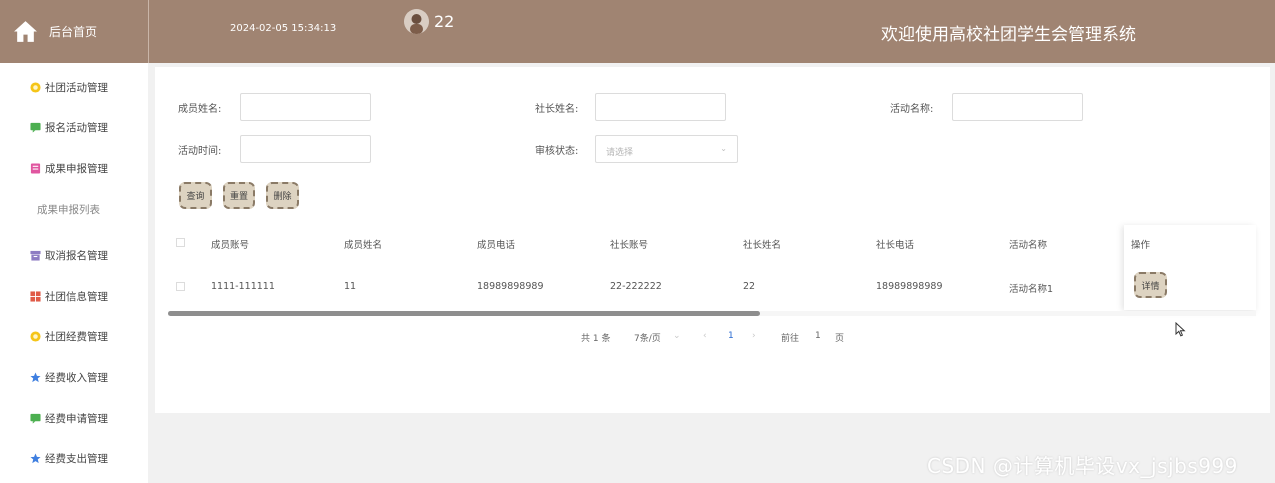 The height and width of the screenshot is (483, 1275). I want to click on column-header: 社长姓名, so click(762, 244).